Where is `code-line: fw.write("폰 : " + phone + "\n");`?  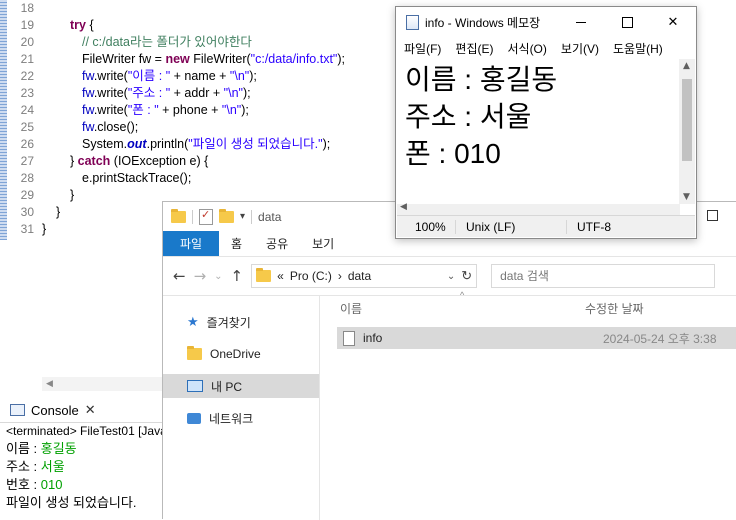
code-line: fw.write("폰 : " + phone + "\n"); is located at coordinates (193, 110).